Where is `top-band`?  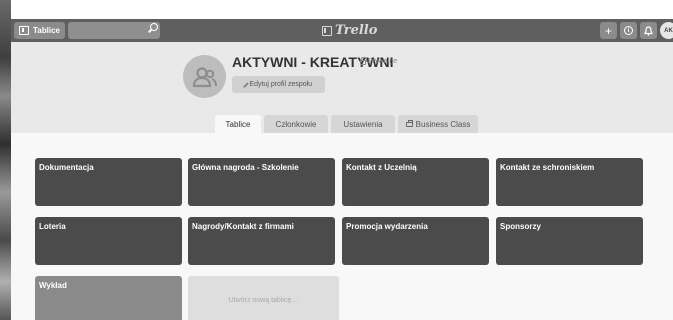 top-band is located at coordinates (342, 9).